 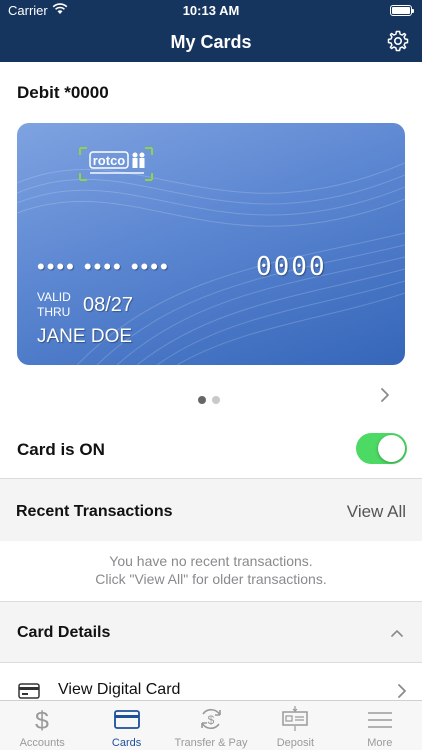 I want to click on view-digital-card-row: View Digital Card, so click(x=211, y=682).